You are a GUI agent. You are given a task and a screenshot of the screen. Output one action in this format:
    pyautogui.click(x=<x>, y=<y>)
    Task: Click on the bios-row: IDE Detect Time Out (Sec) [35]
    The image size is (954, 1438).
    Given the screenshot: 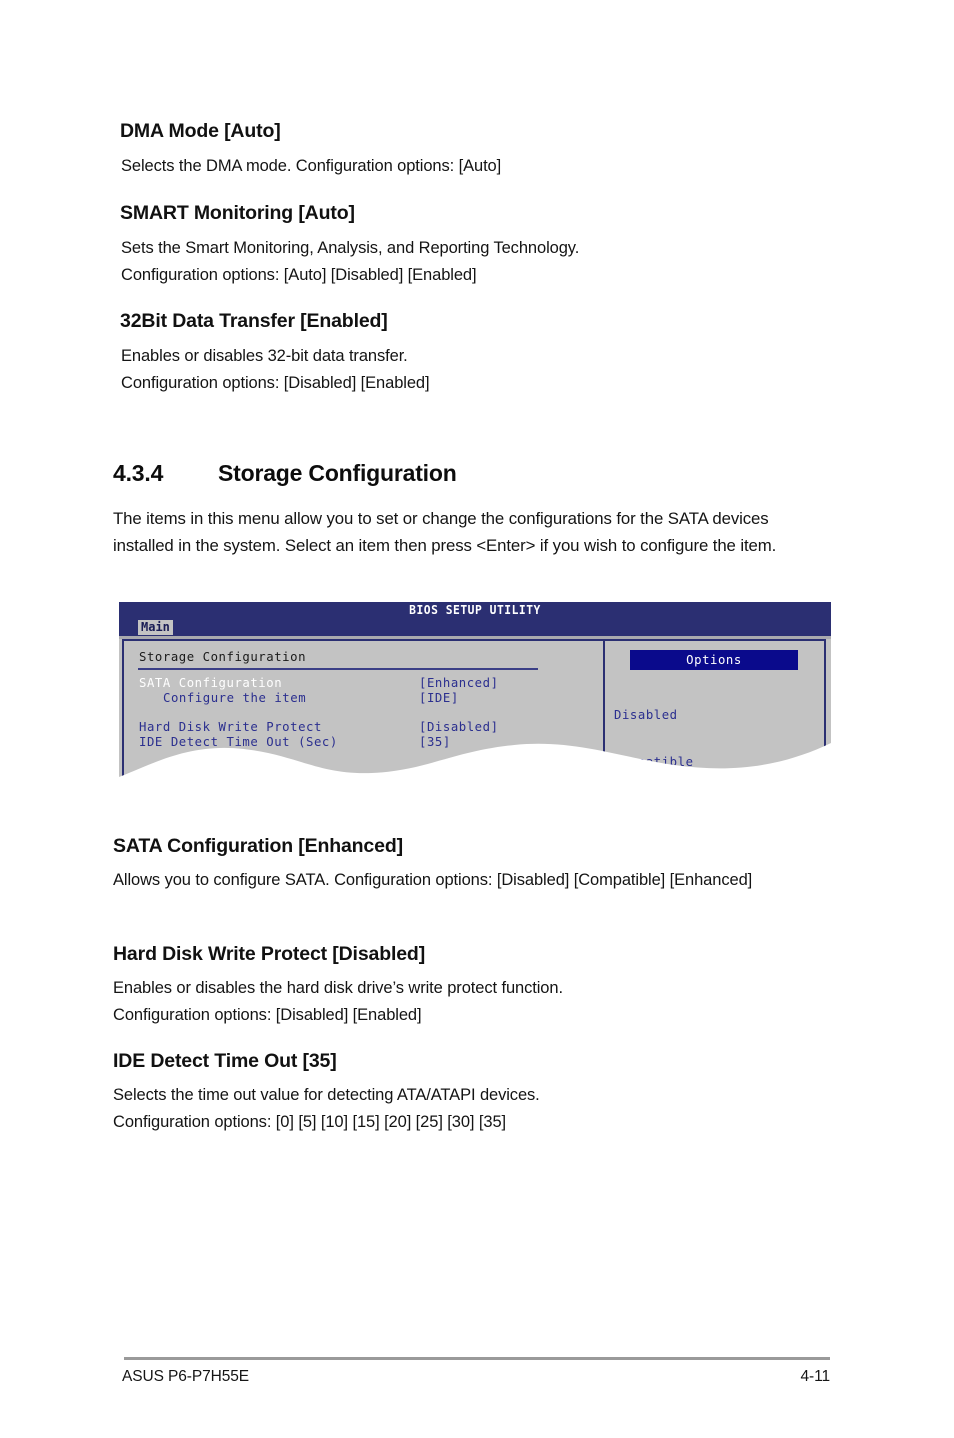 What is the action you would take?
    pyautogui.click(x=361, y=742)
    